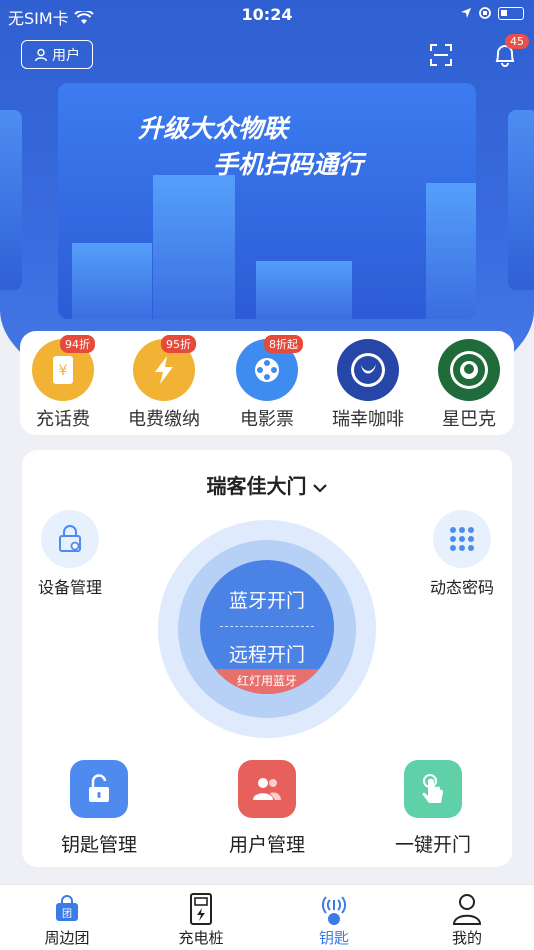 This screenshot has height=950, width=534. I want to click on unlock-core: 蓝牙开门 远程开门 红灯用蓝牙, so click(267, 627).